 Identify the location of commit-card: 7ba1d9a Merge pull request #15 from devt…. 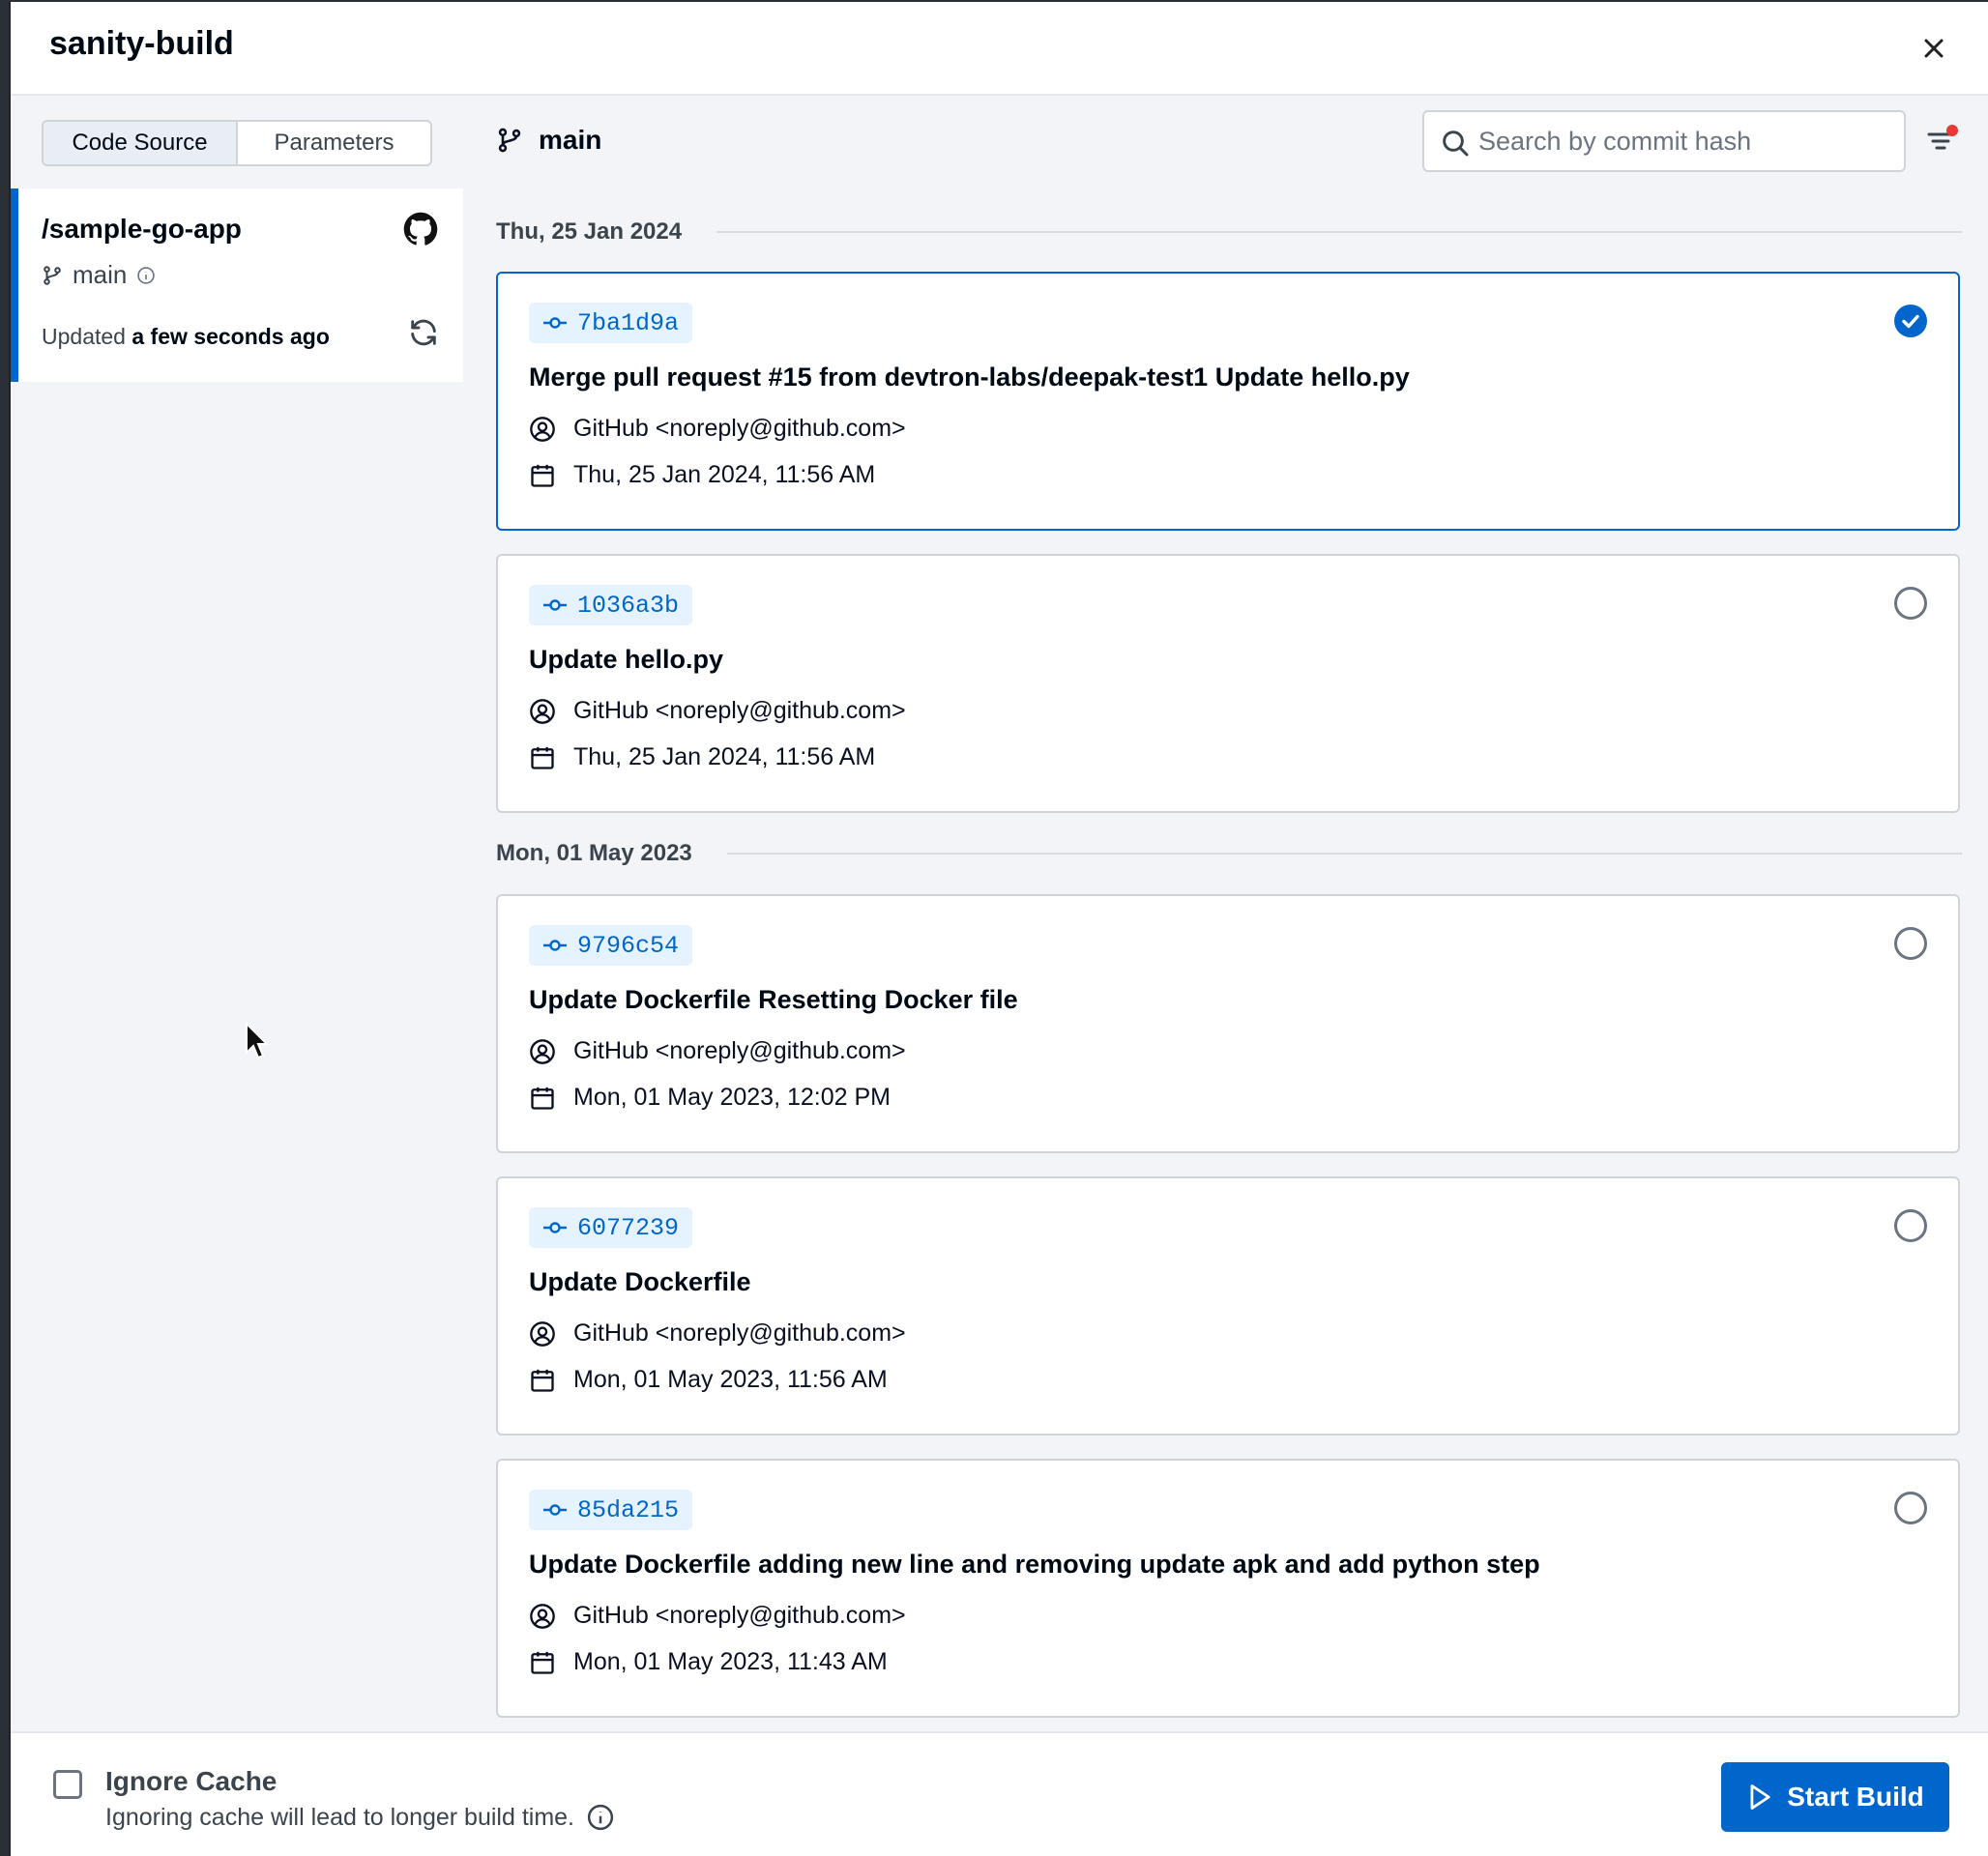
(1228, 401).